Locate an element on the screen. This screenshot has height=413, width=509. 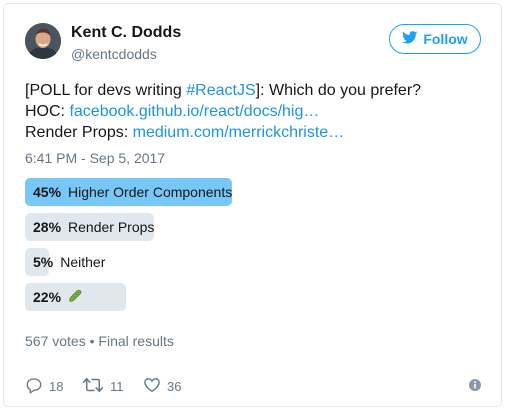
poll-option: 28% Render Props is located at coordinates (255, 227).